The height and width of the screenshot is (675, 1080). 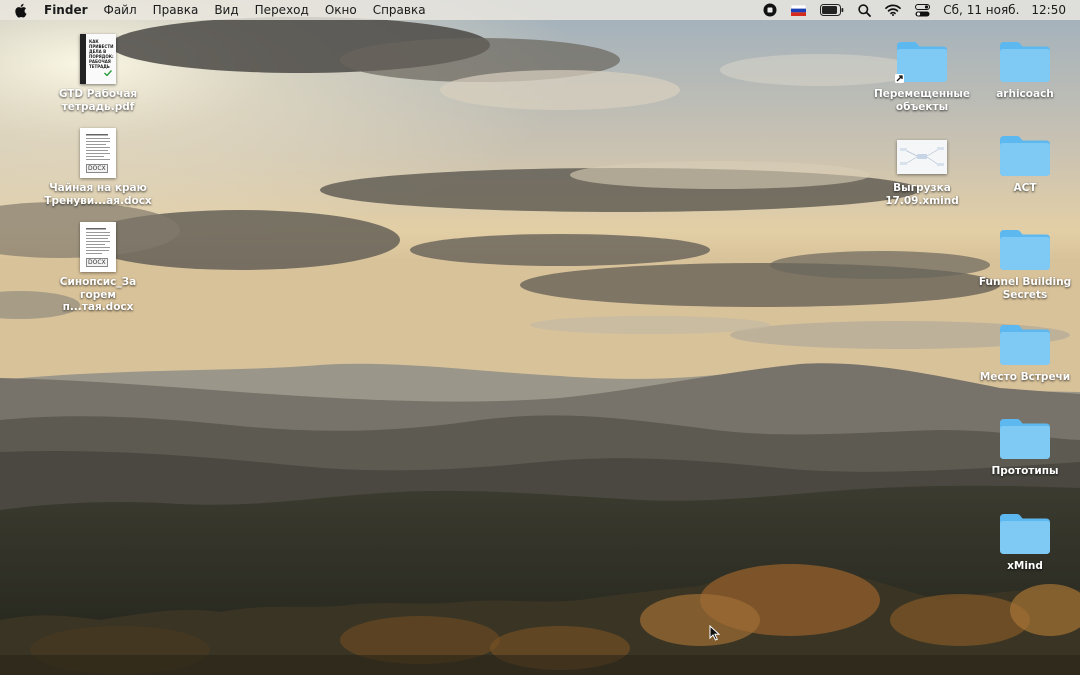 I want to click on mouse-cursor-icon, so click(x=715, y=634).